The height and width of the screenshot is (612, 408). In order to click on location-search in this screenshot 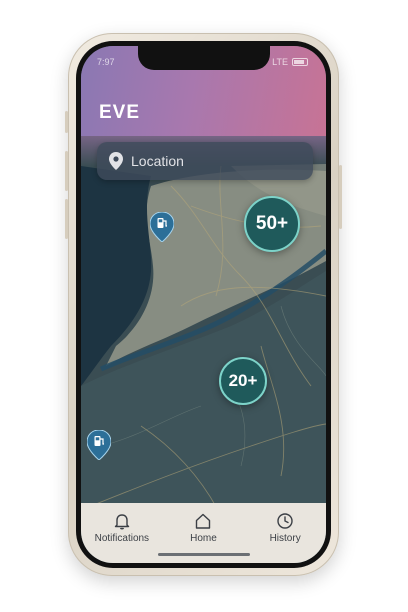, I will do `click(205, 161)`.